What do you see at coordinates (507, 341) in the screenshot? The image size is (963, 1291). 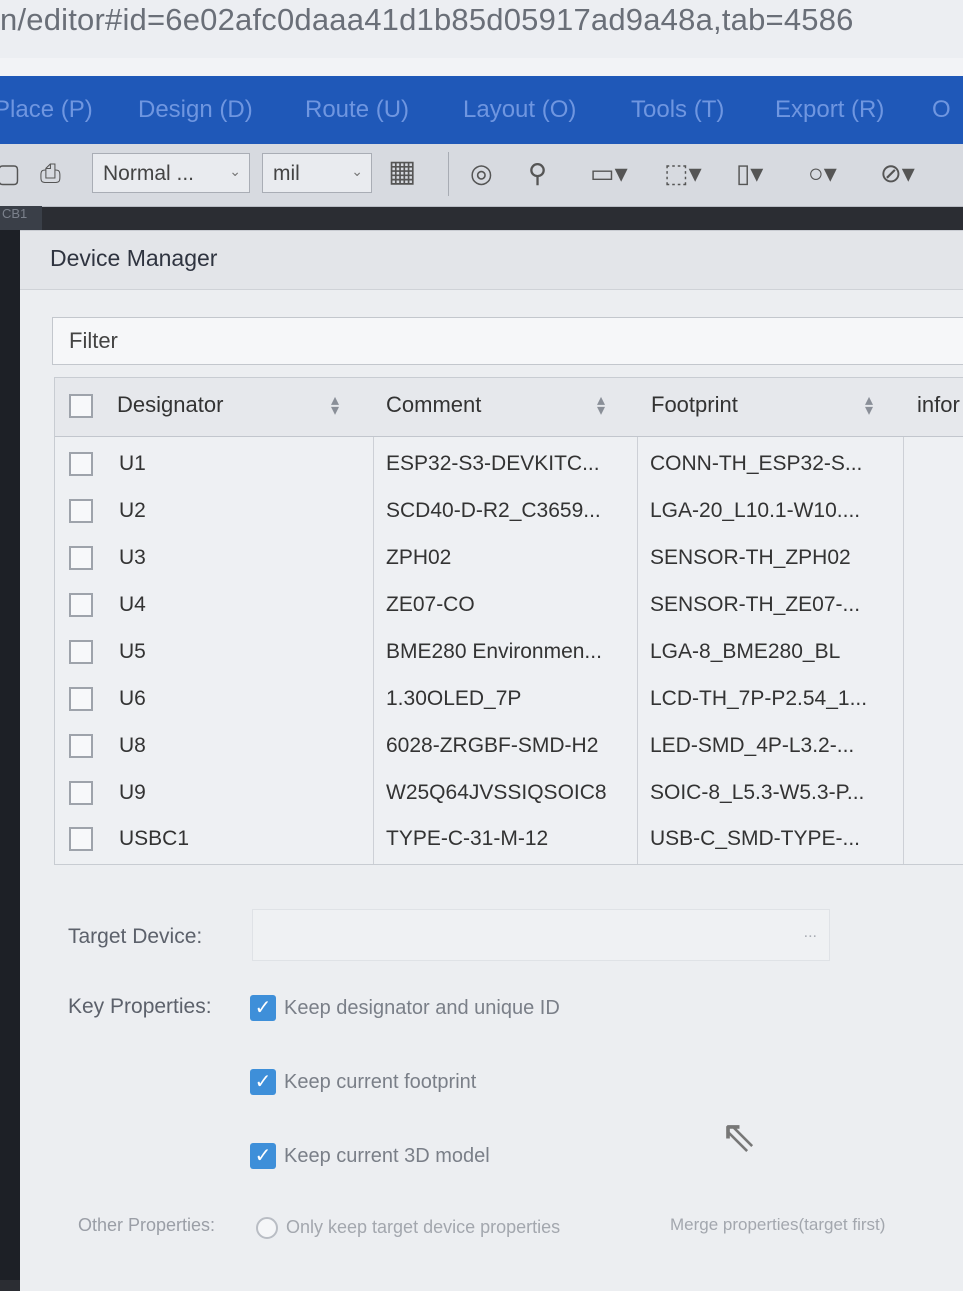 I see `filter-input: Filter` at bounding box center [507, 341].